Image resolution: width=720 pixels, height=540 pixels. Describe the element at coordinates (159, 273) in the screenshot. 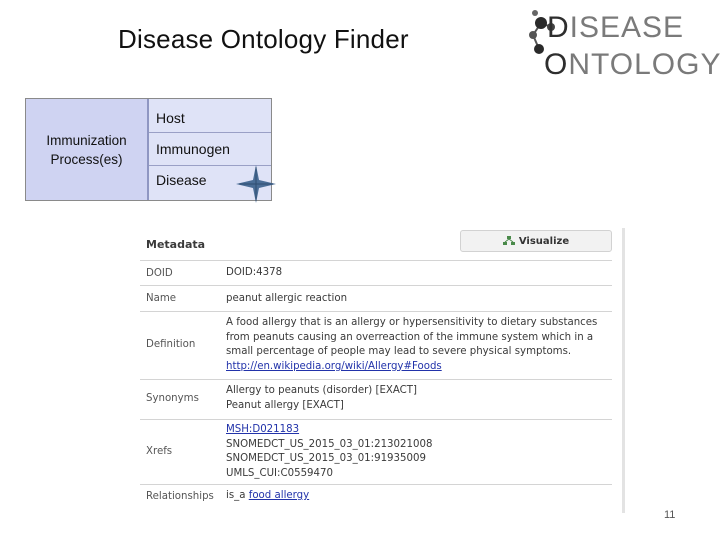

I see `row-key: DOID` at that location.